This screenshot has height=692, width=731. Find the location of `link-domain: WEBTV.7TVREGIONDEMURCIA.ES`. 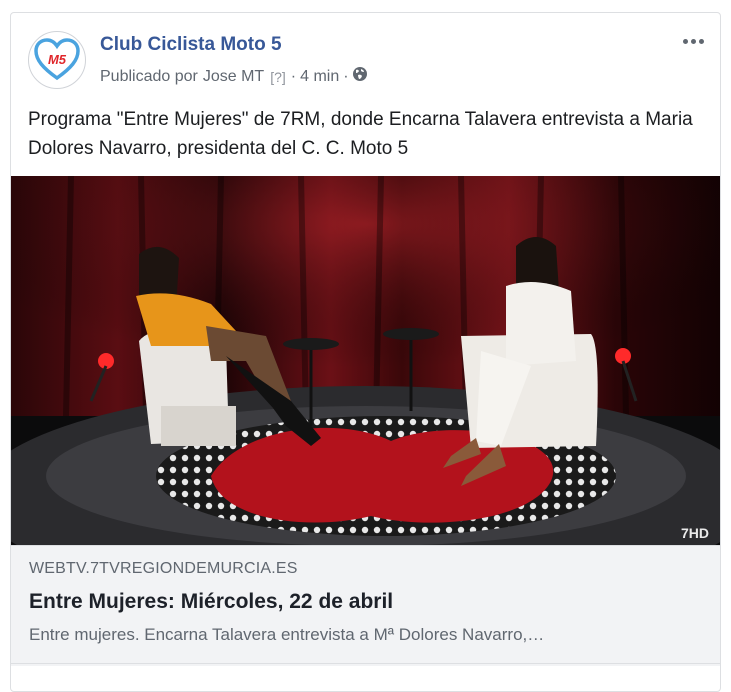

link-domain: WEBTV.7TVREGIONDEMURCIA.ES is located at coordinates (163, 568).